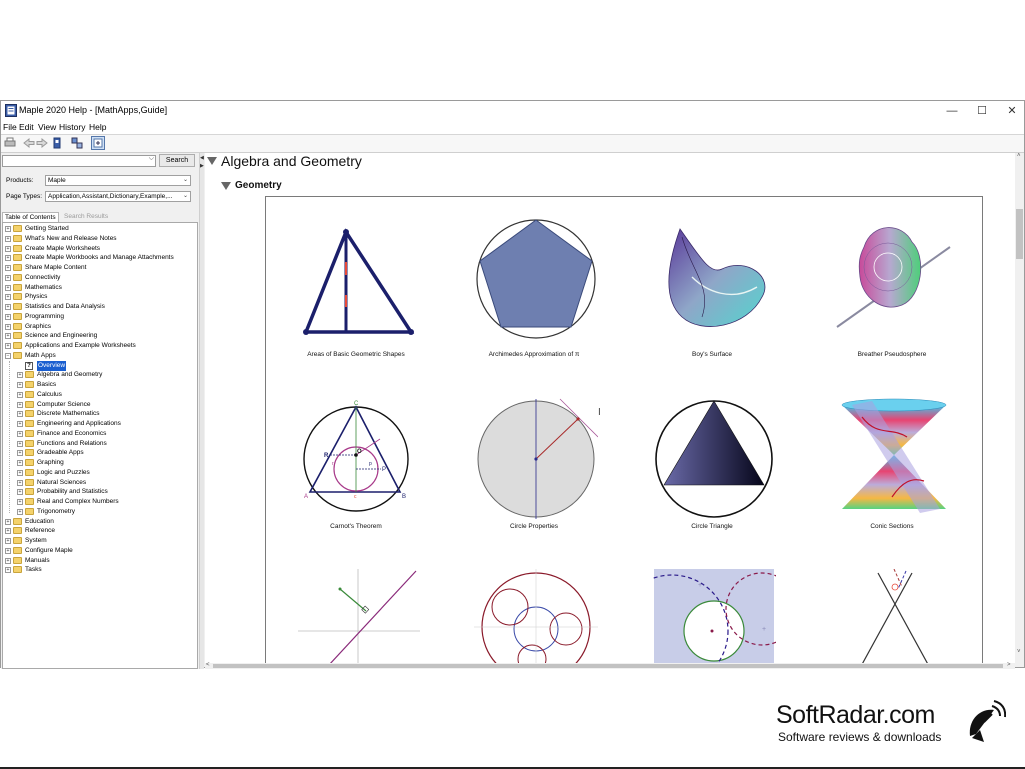 The image size is (1025, 769). Describe the element at coordinates (100, 268) in the screenshot. I see `tree-item: + Share Maple Content` at that location.